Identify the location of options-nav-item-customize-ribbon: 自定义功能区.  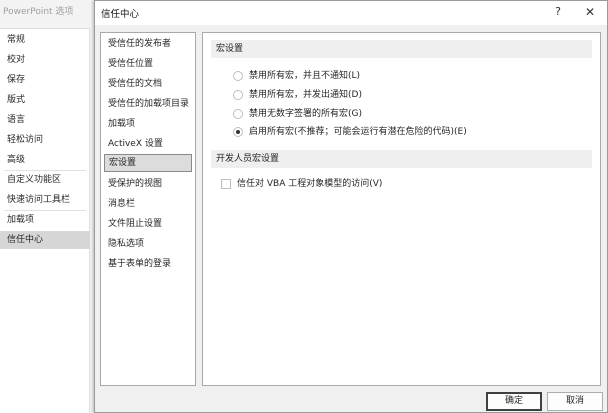
(34, 180).